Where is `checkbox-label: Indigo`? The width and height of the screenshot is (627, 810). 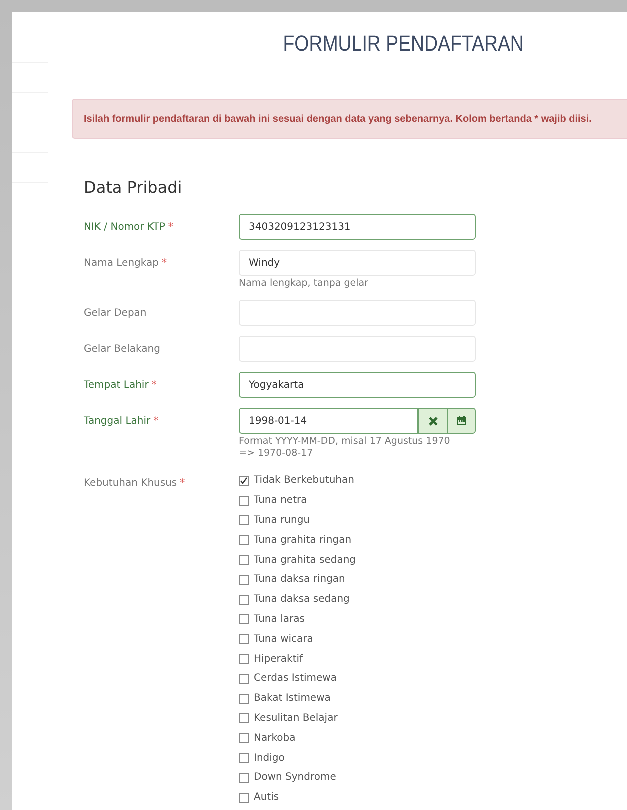
checkbox-label: Indigo is located at coordinates (269, 759).